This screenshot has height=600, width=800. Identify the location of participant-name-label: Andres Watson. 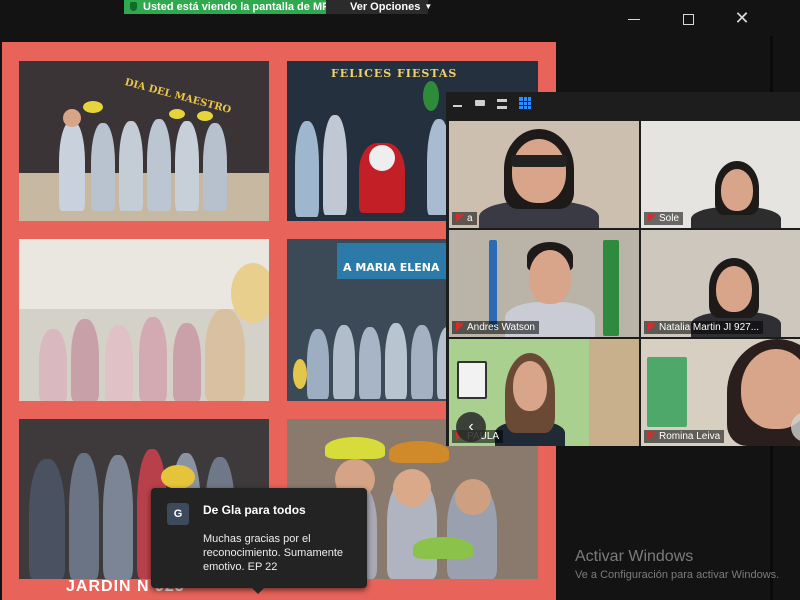
(495, 327).